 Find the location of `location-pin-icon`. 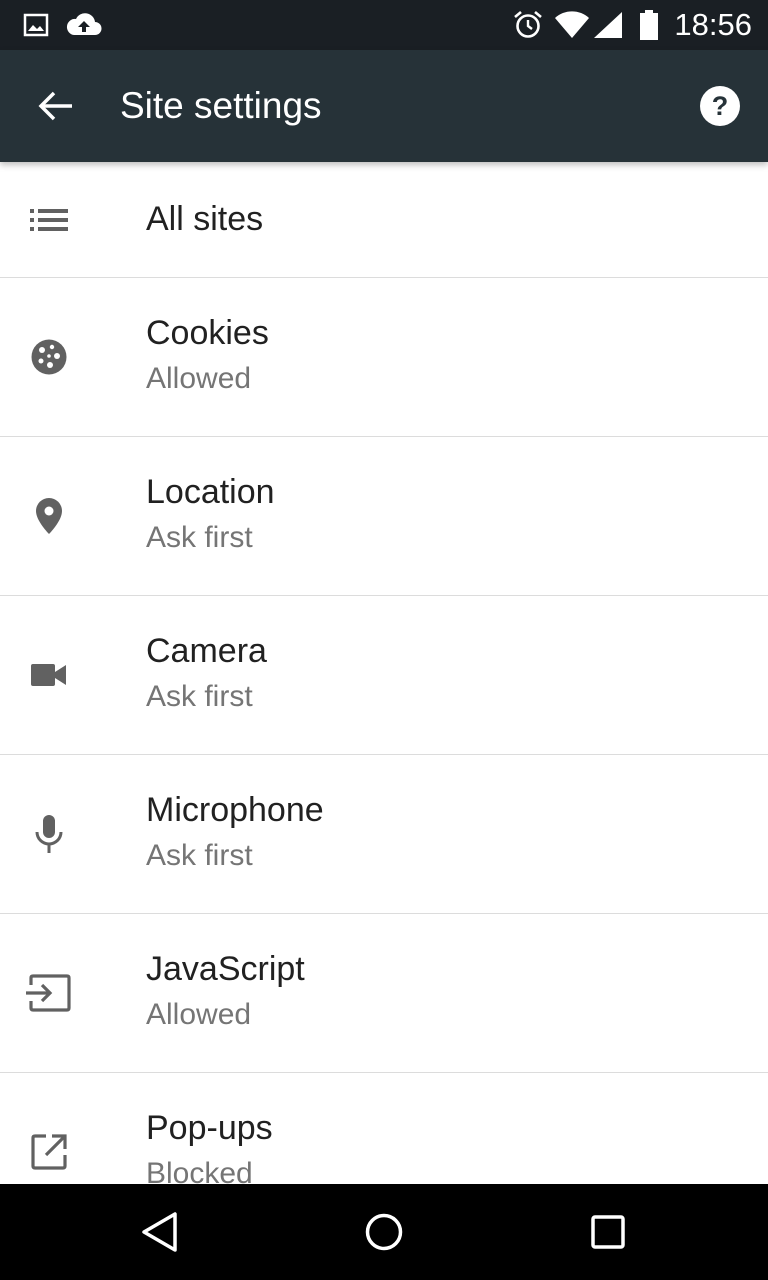

location-pin-icon is located at coordinates (49, 516).